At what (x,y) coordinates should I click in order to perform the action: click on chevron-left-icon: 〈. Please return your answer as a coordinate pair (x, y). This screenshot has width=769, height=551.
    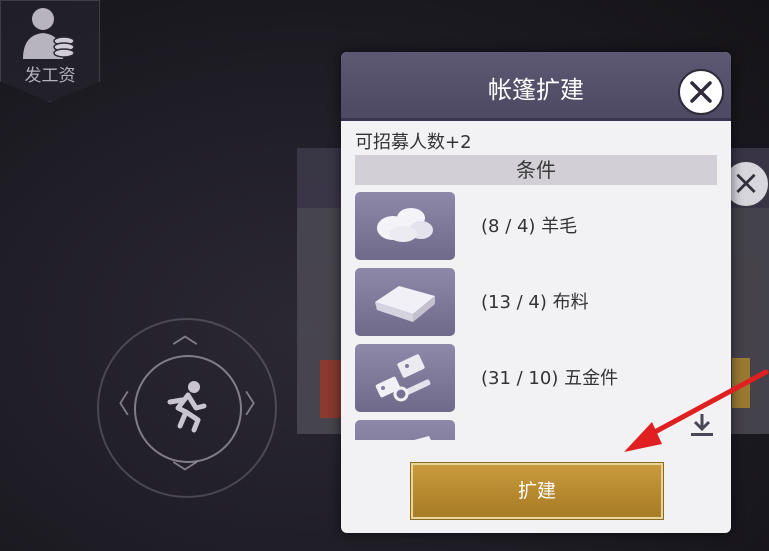
    Looking at the image, I should click on (117, 405).